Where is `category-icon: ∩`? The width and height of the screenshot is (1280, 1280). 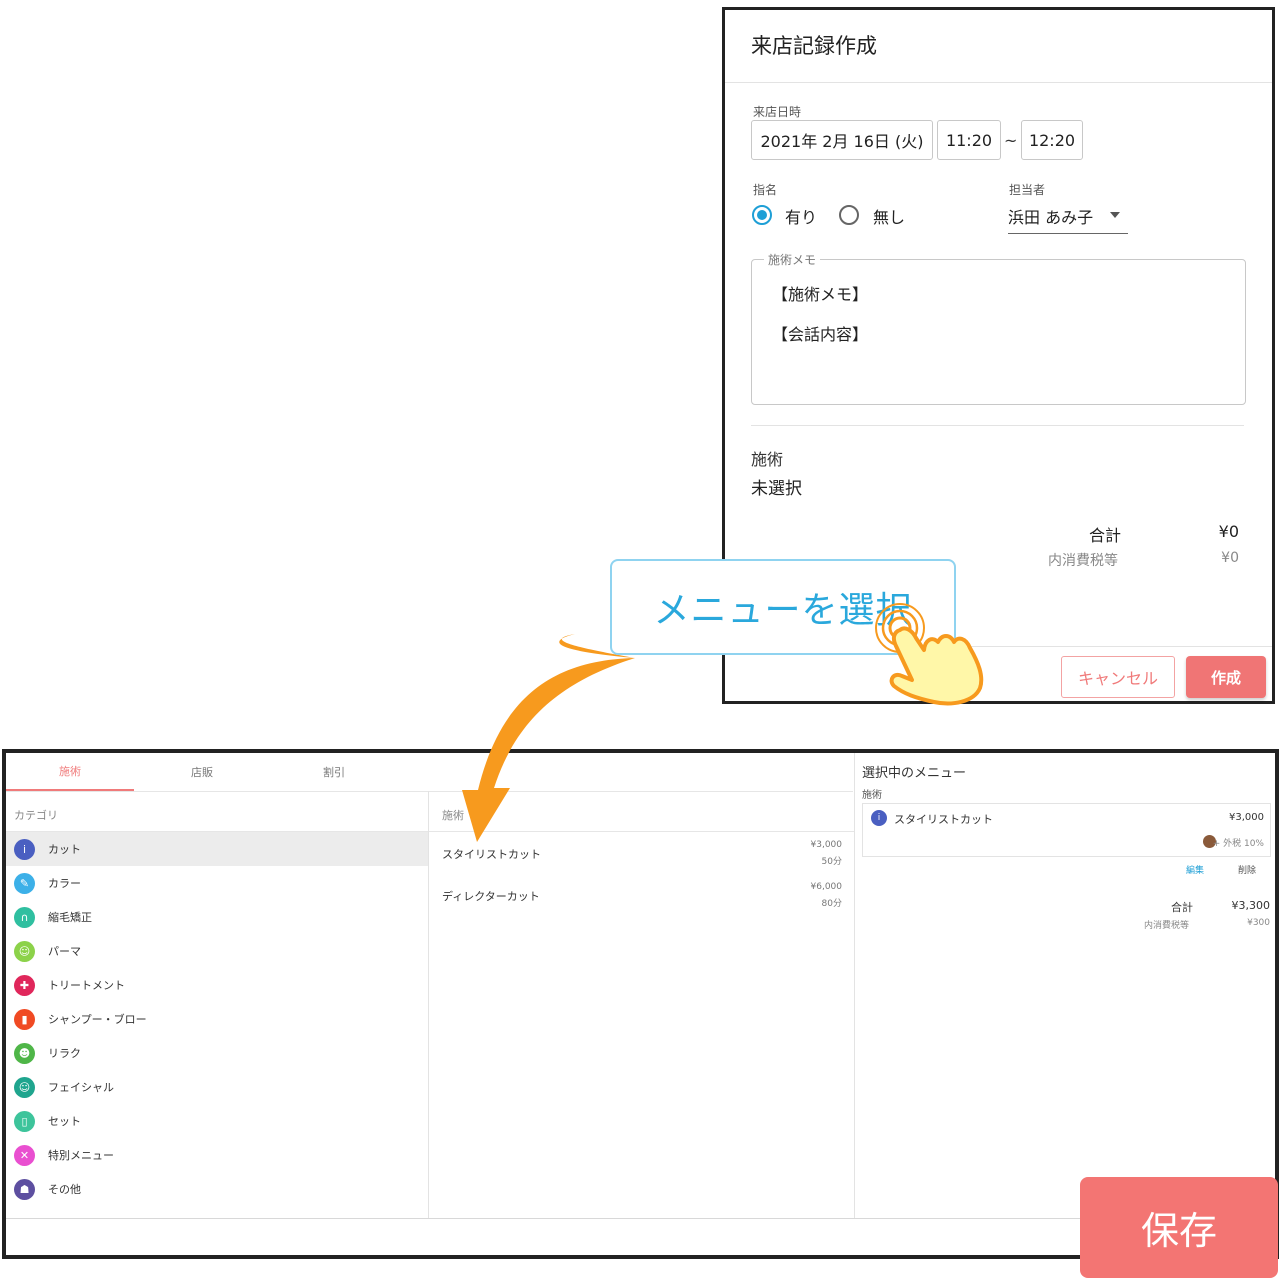
category-icon: ∩ is located at coordinates (24, 917).